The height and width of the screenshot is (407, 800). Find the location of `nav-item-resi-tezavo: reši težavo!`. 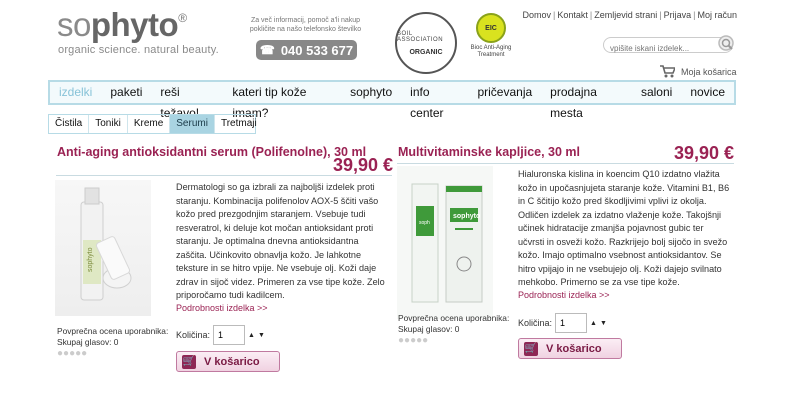

nav-item-resi-tezavo: reši težavo! is located at coordinates (187, 101).